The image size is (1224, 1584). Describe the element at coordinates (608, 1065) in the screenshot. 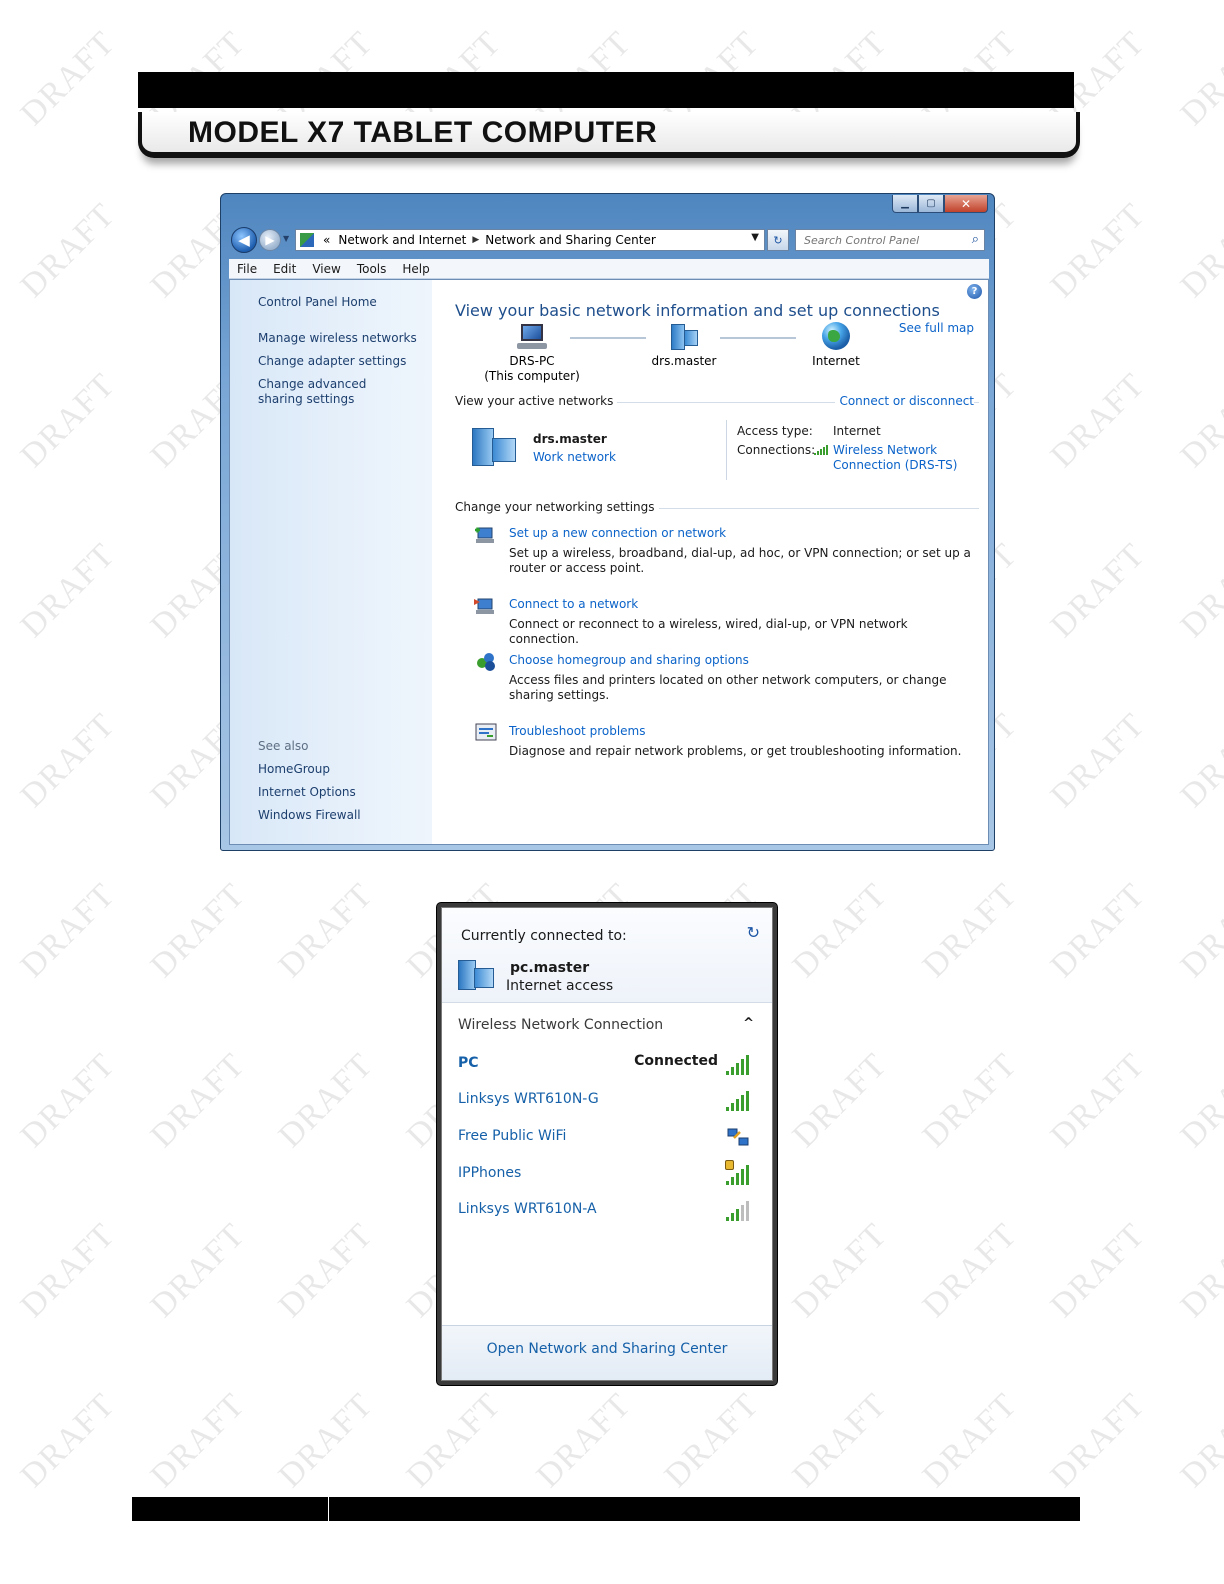

I see `wireless-network-item: PC Connected` at that location.